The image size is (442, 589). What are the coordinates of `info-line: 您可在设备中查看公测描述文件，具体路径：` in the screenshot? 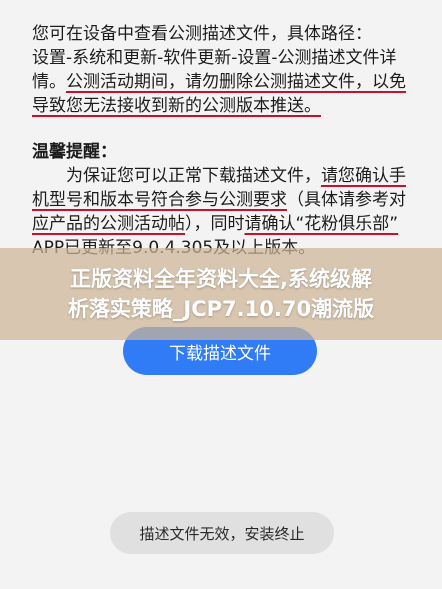 It's located at (202, 34).